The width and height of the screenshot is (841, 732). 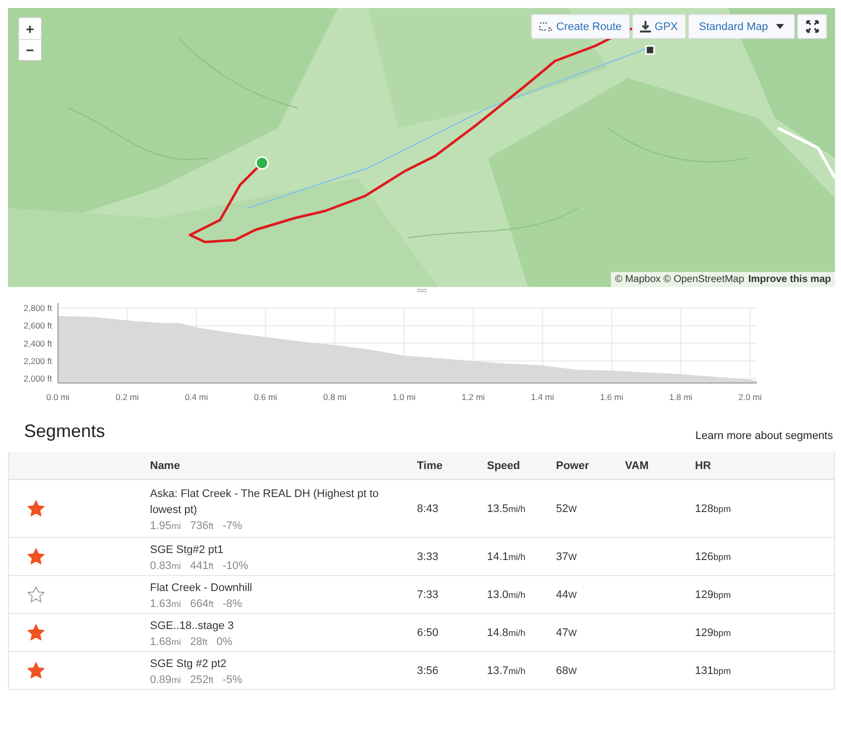 What do you see at coordinates (38, 343) in the screenshot?
I see `axis-label: 2,400 ft` at bounding box center [38, 343].